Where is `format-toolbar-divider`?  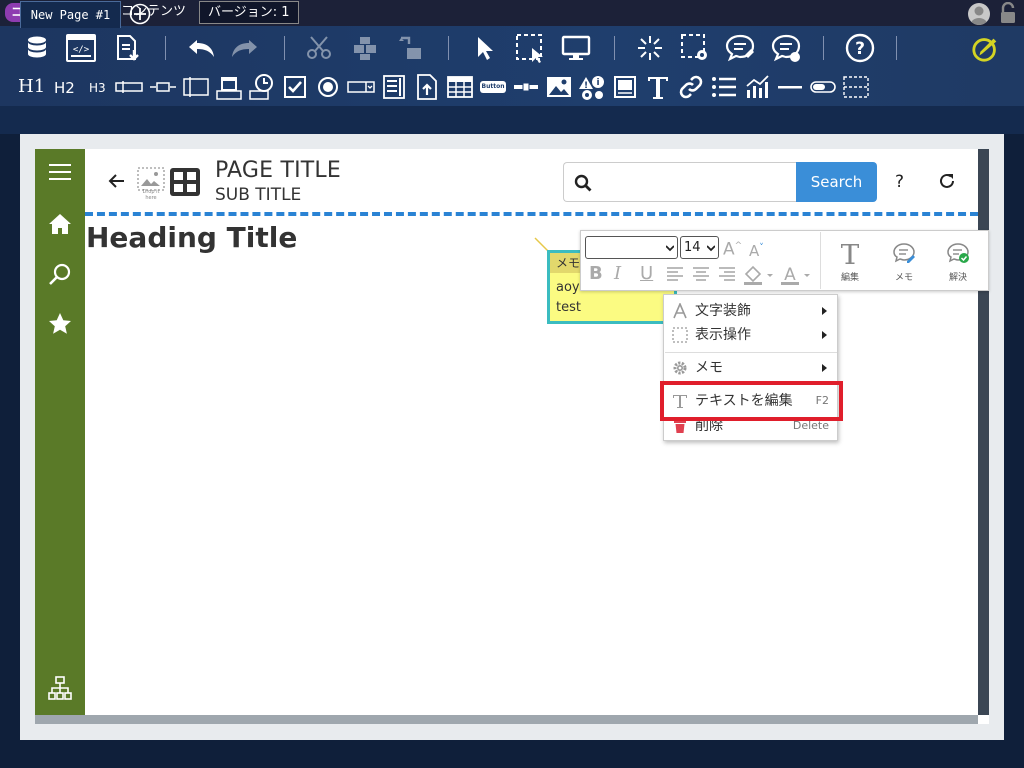
format-toolbar-divider is located at coordinates (820, 260).